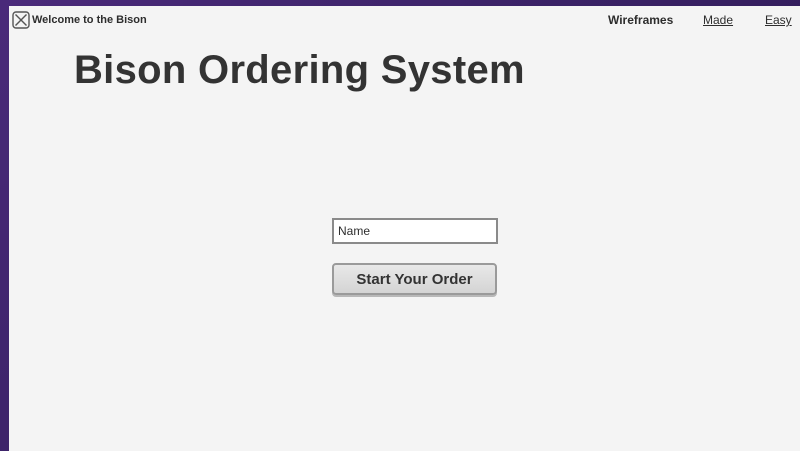  What do you see at coordinates (89, 20) in the screenshot?
I see `brand-text: Welcome to the Bison` at bounding box center [89, 20].